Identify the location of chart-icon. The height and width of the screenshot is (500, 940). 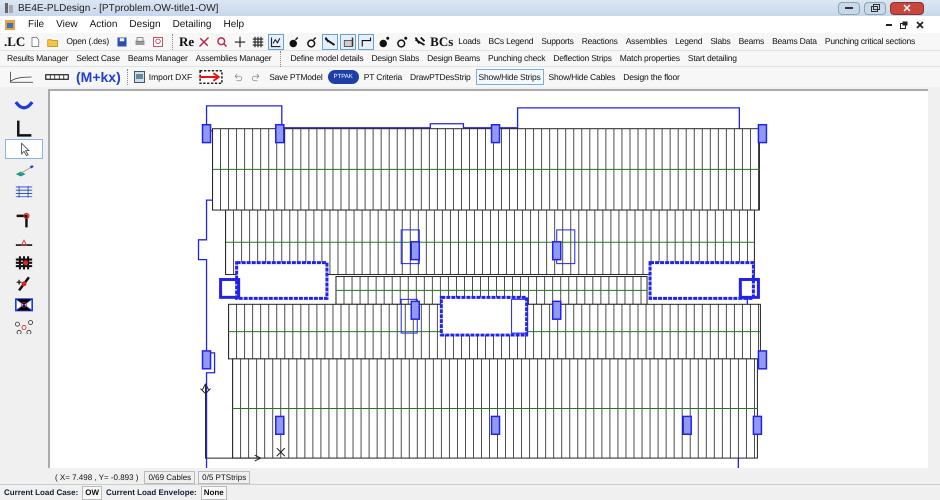
(276, 42).